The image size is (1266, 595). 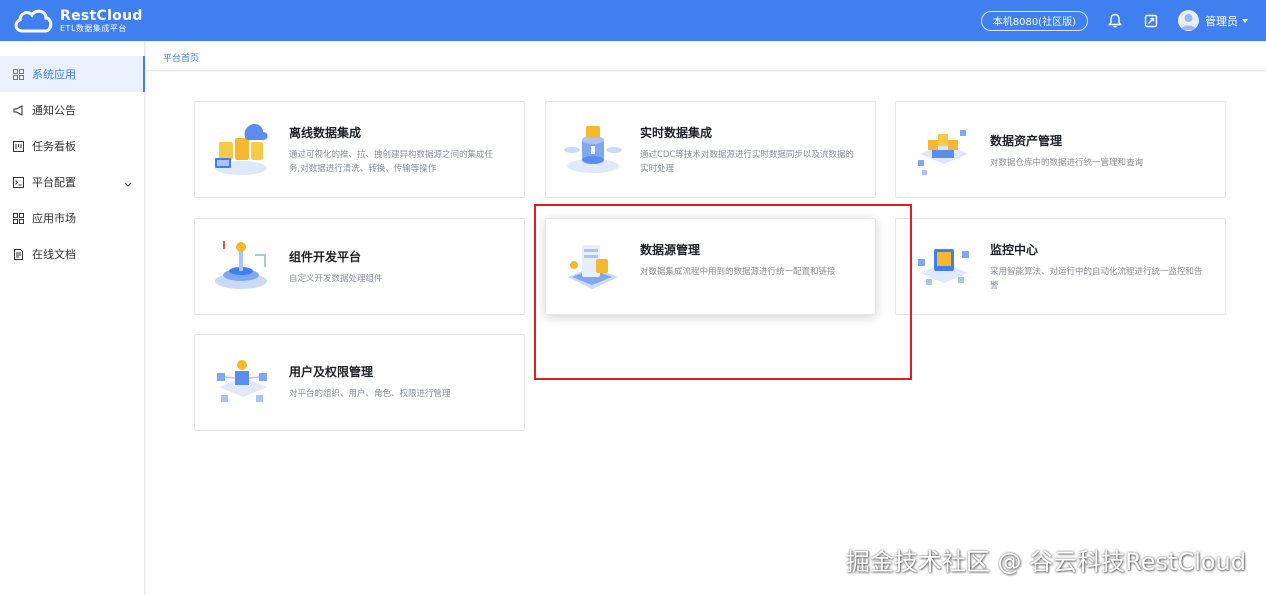 I want to click on document-icon, so click(x=18, y=254).